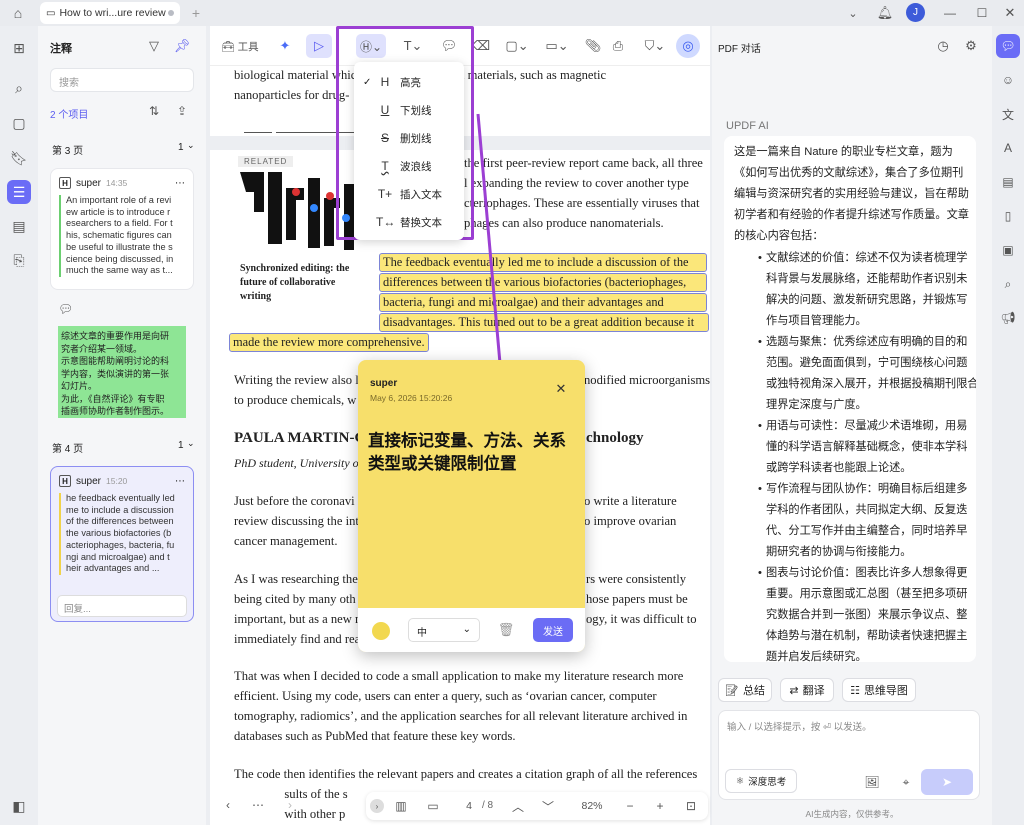  What do you see at coordinates (117, 183) in the screenshot?
I see `annotation-time: 14:35` at bounding box center [117, 183].